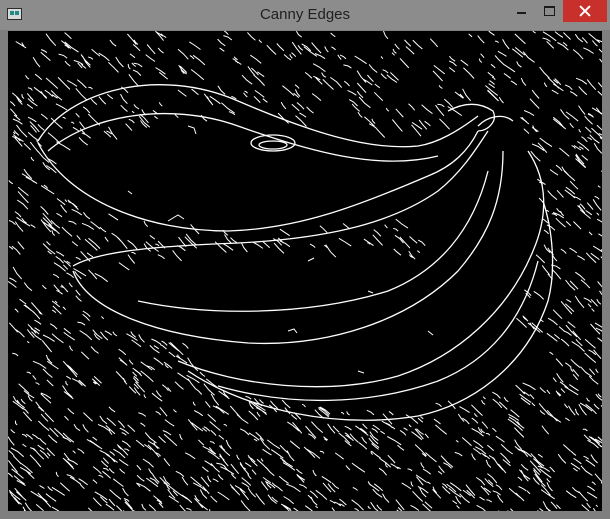 The height and width of the screenshot is (519, 610). I want to click on banana-spot-inner, so click(273, 145).